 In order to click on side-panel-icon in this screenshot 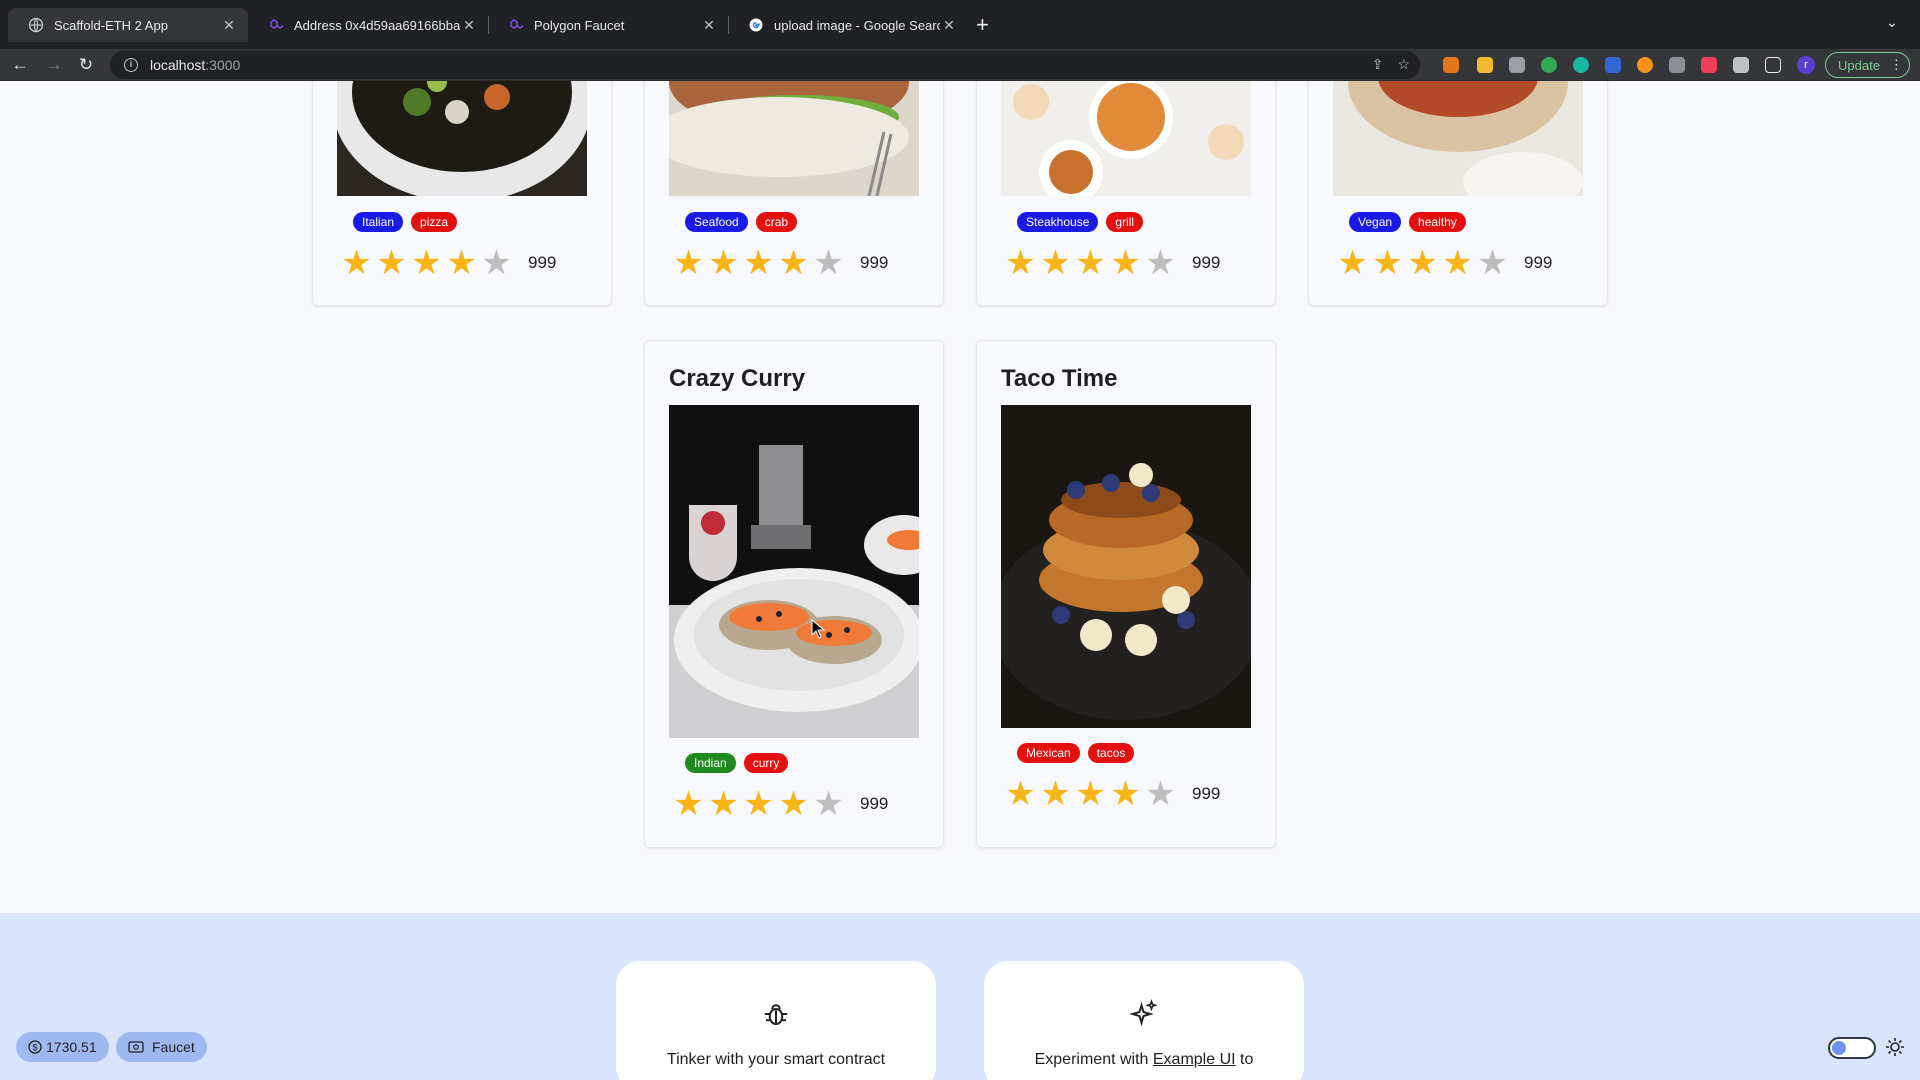, I will do `click(1773, 65)`.